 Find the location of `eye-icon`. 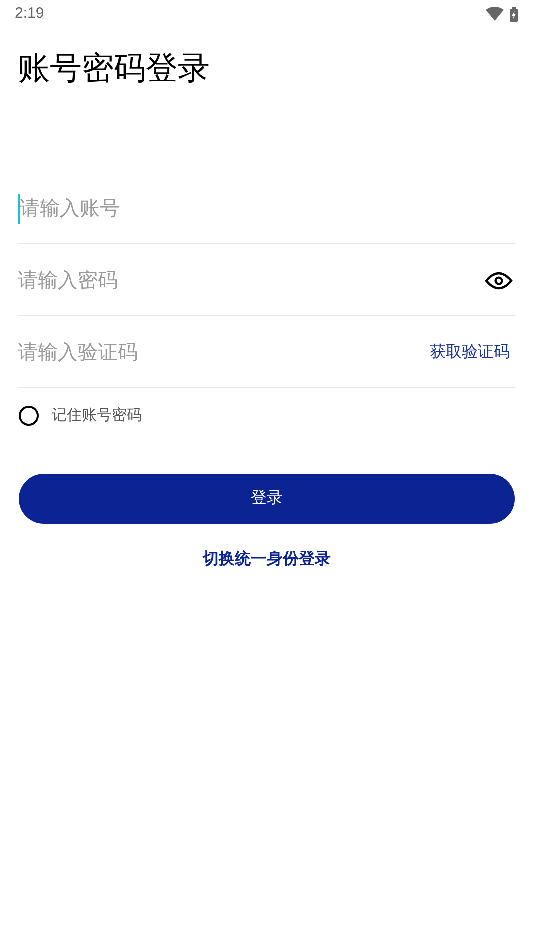

eye-icon is located at coordinates (499, 280).